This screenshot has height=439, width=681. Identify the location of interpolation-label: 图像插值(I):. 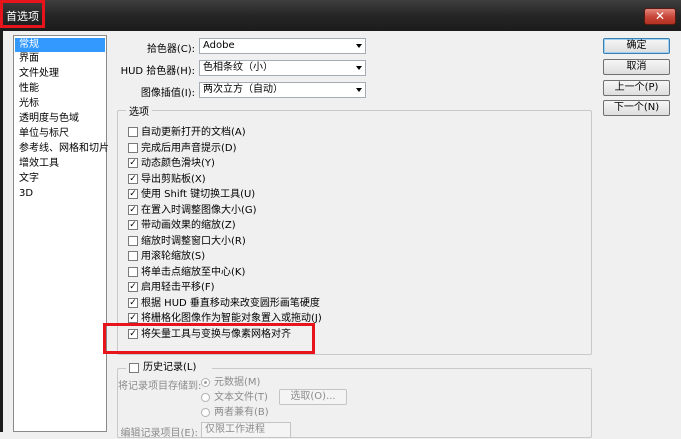
(167, 93).